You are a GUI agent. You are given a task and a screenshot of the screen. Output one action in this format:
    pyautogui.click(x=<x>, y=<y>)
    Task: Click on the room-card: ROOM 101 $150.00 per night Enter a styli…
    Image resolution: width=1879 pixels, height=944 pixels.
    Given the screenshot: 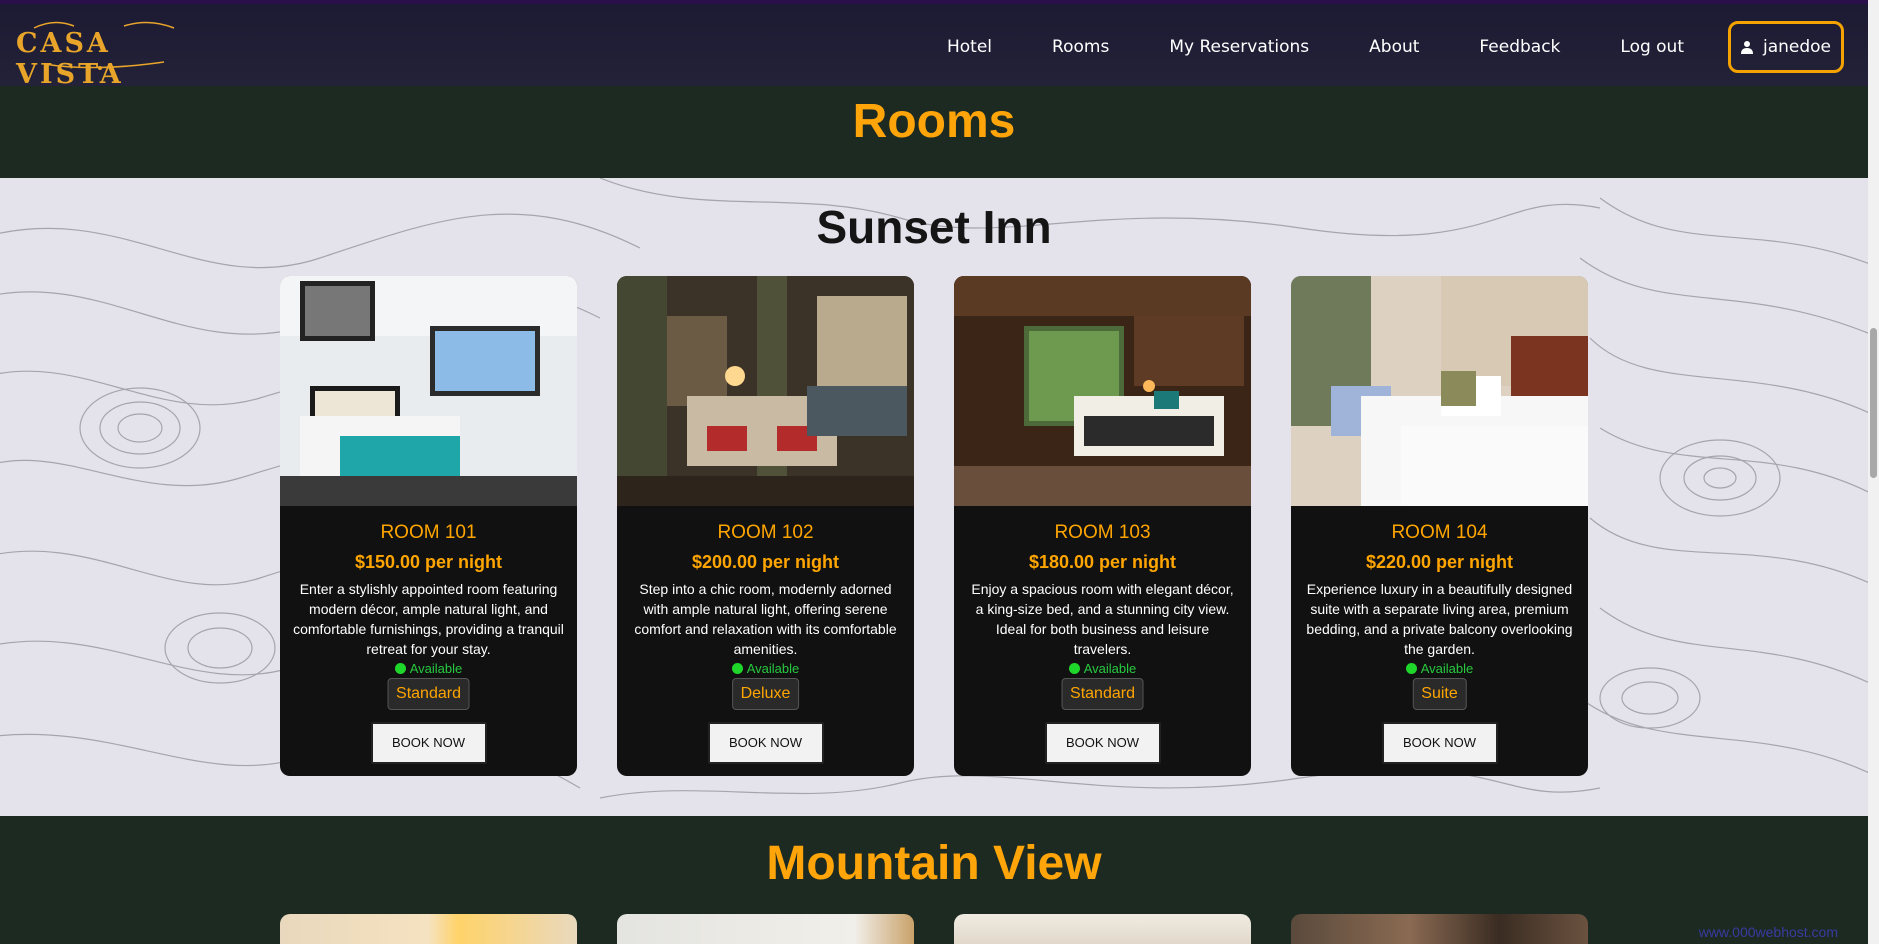 What is the action you would take?
    pyautogui.click(x=428, y=526)
    